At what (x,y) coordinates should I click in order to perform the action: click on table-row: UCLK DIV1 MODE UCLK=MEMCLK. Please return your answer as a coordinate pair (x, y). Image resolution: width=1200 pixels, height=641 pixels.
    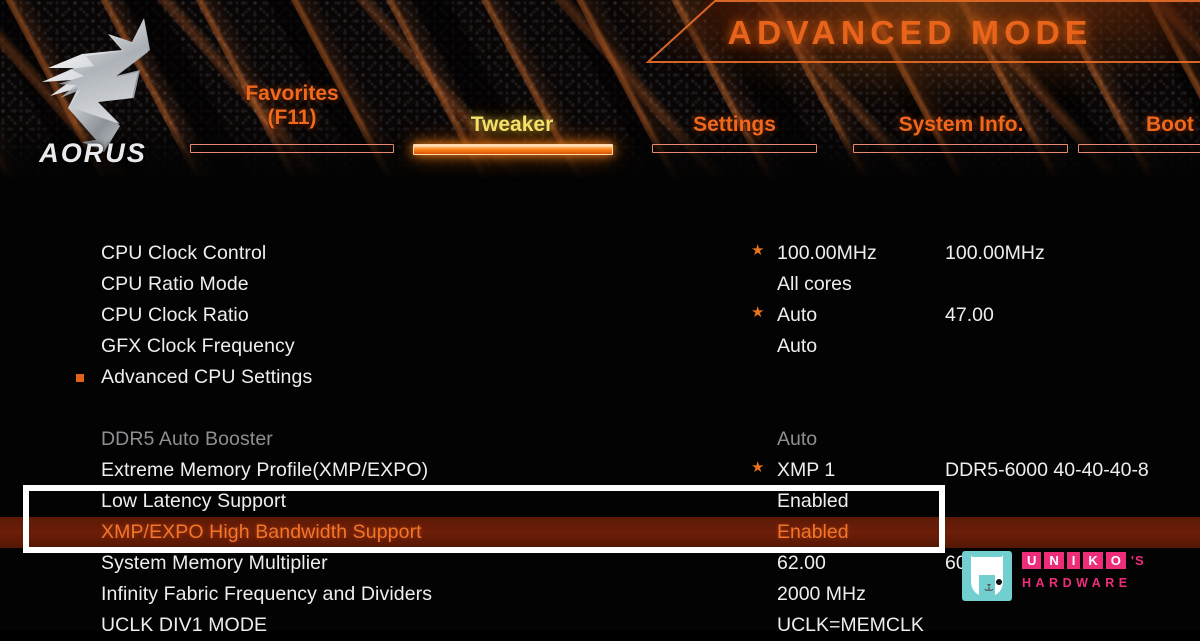
    Looking at the image, I should click on (600, 625).